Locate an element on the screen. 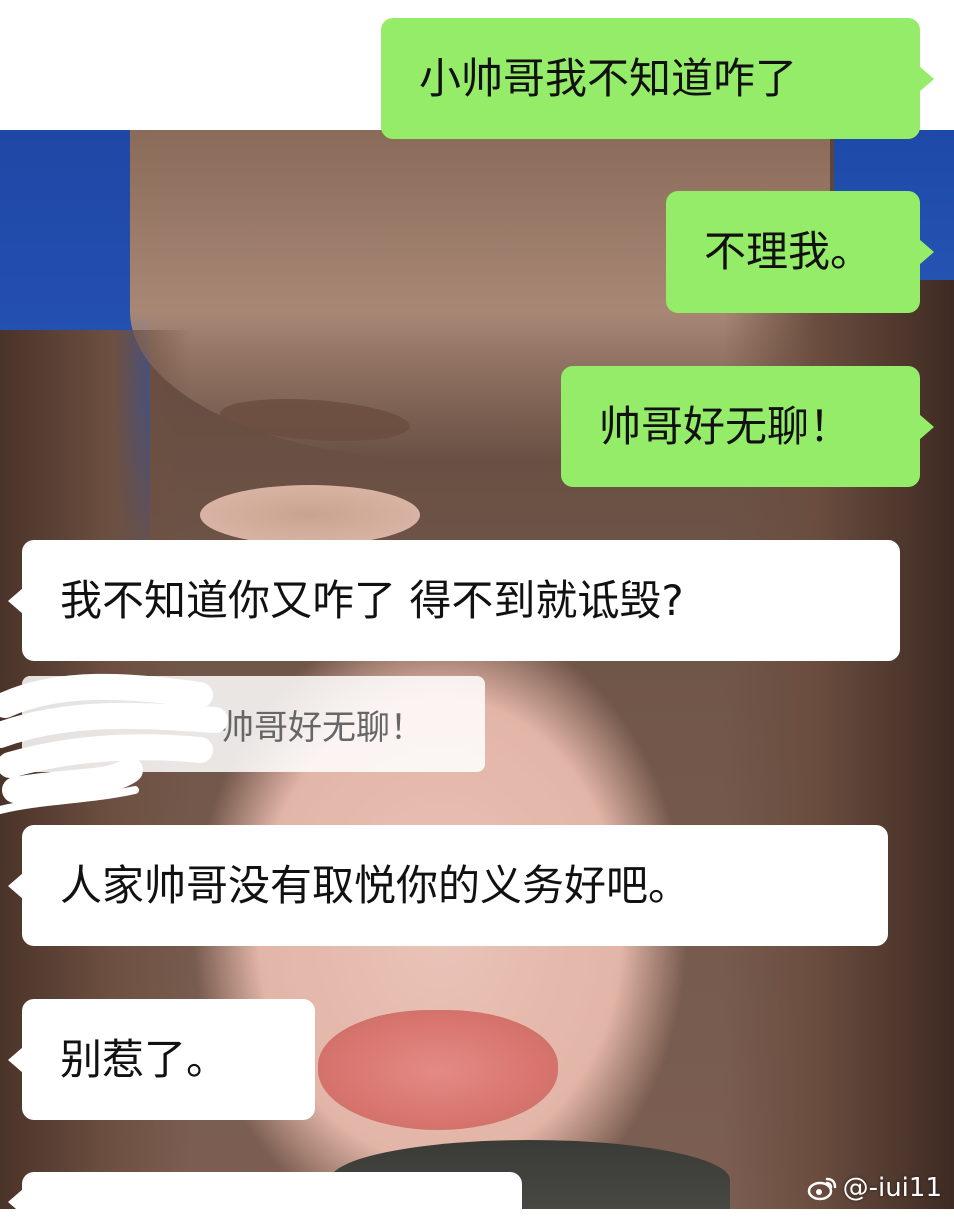  quoted-reply-text: 帅哥好无聊！ is located at coordinates (322, 727).